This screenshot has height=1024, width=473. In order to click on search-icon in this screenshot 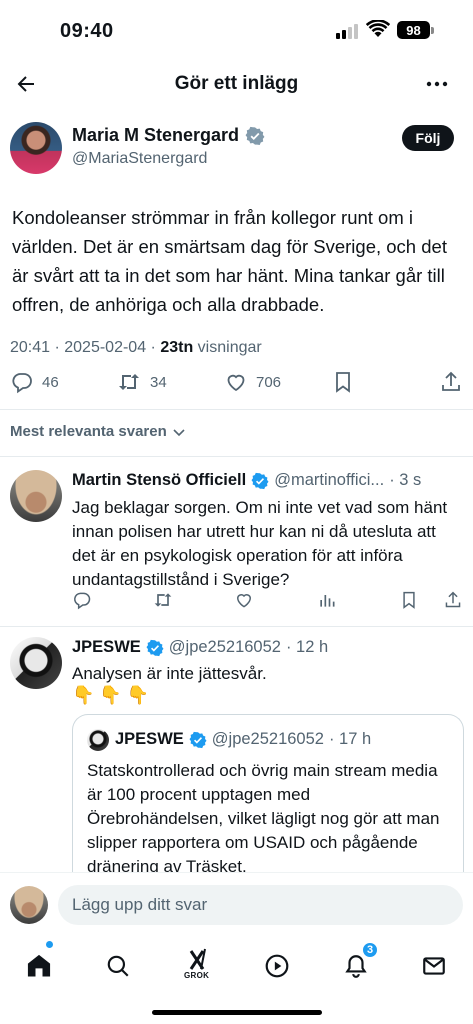, I will do `click(118, 966)`.